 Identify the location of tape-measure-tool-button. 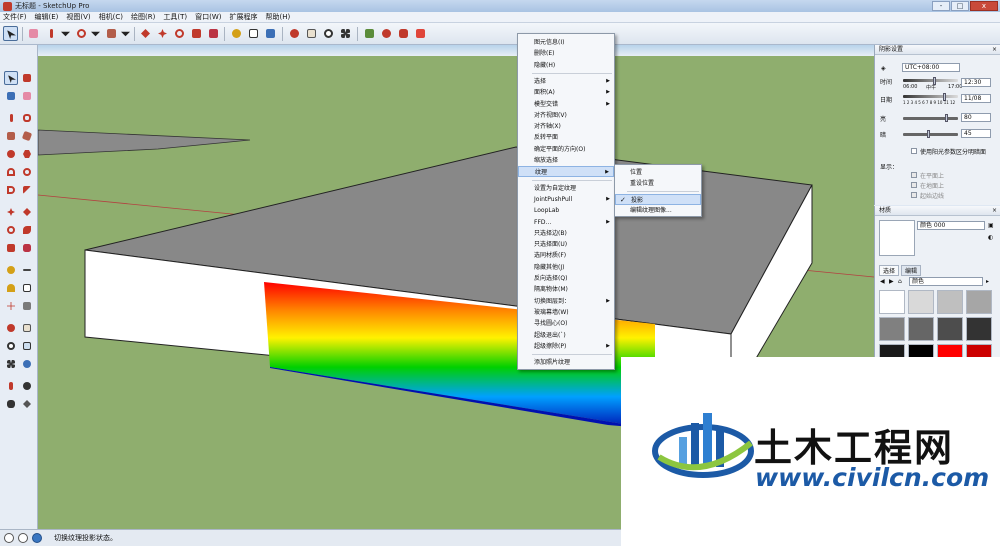
(236, 33).